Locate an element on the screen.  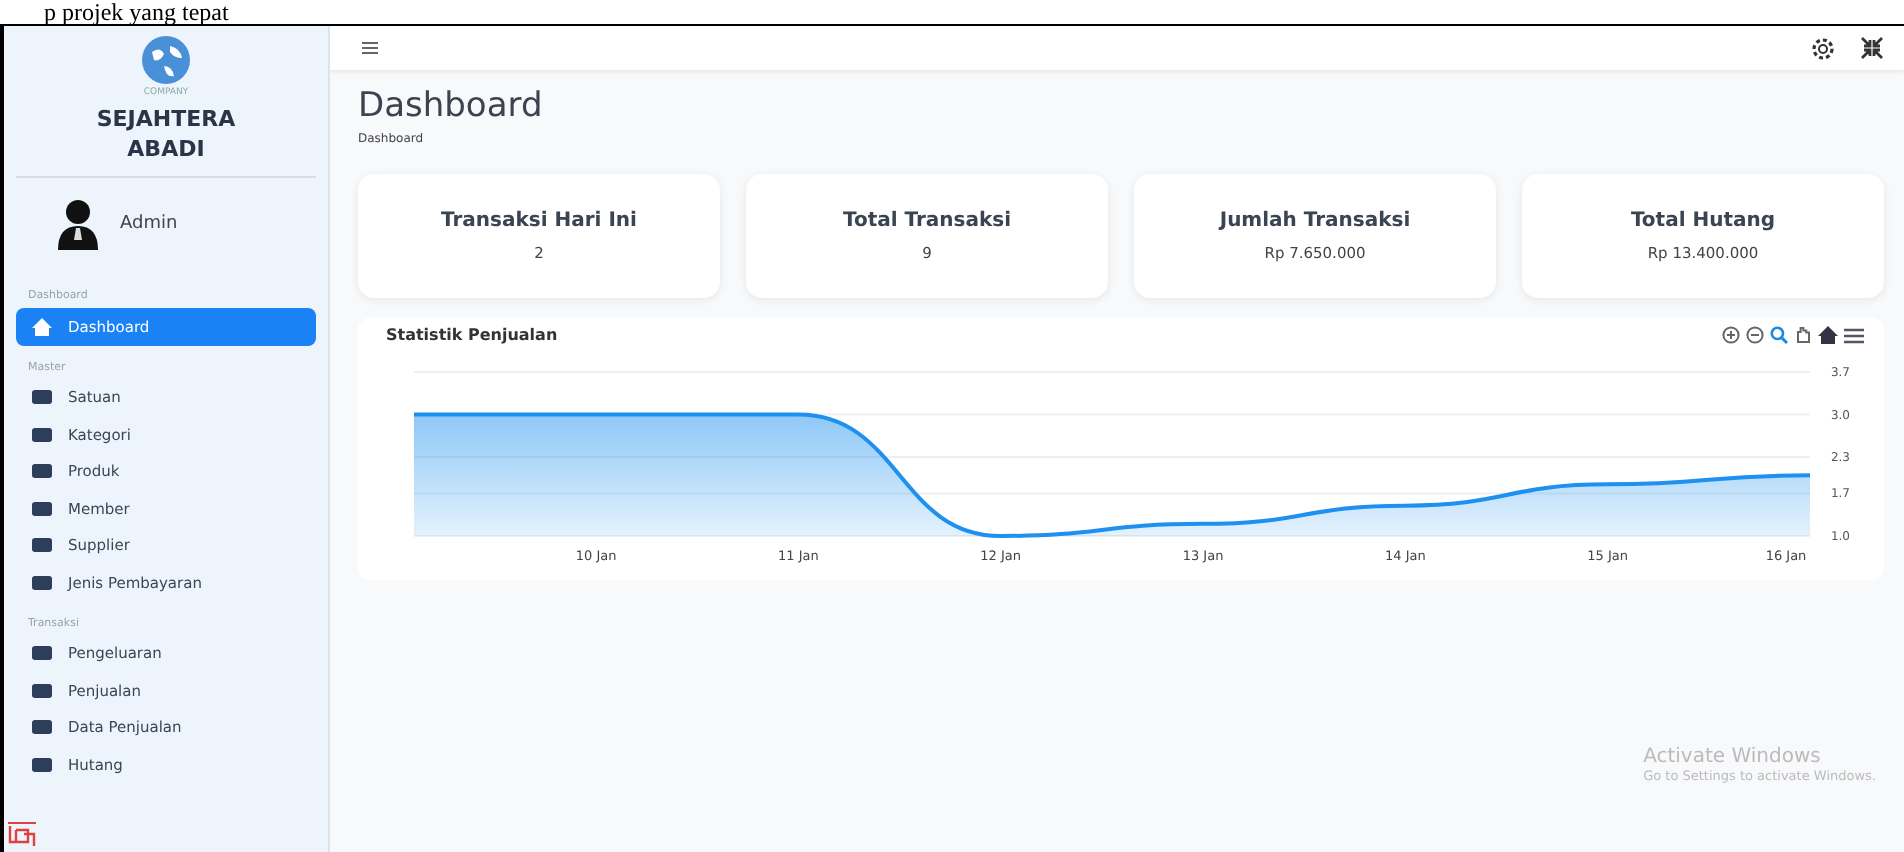
globe-logo-icon is located at coordinates (166, 60).